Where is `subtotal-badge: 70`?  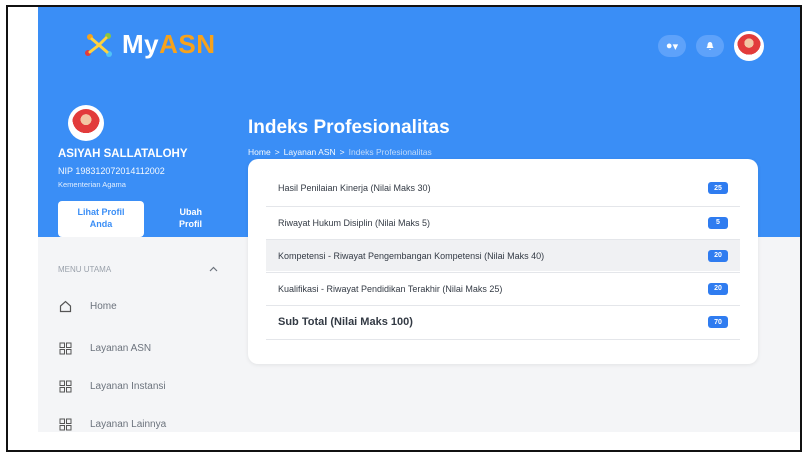
subtotal-badge: 70 is located at coordinates (718, 322).